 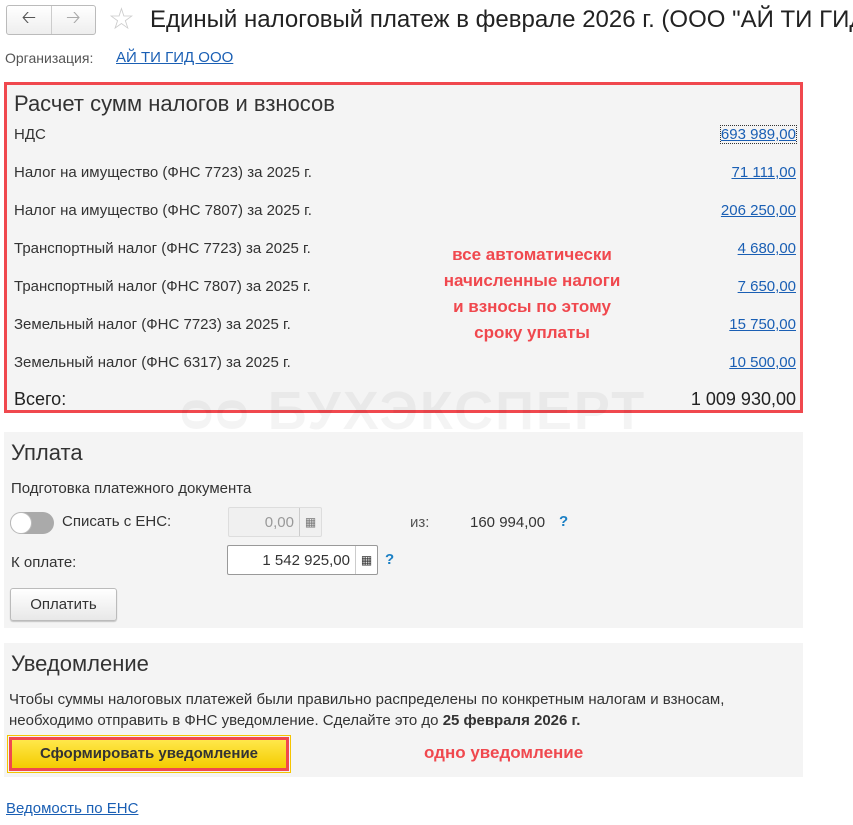 What do you see at coordinates (279, 522) in the screenshot?
I see `ens-amount-value: 0,00` at bounding box center [279, 522].